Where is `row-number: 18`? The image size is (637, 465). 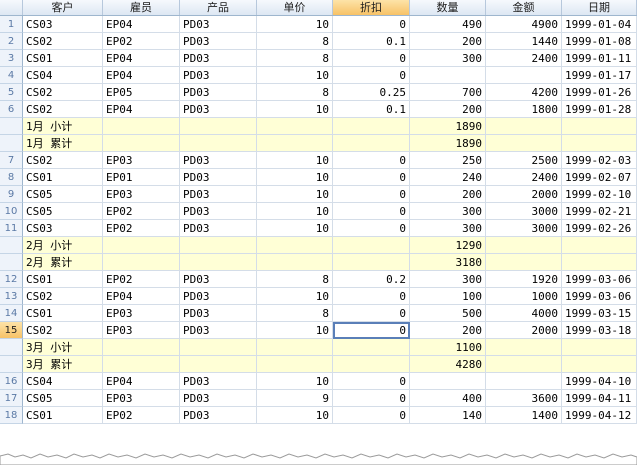 row-number: 18 is located at coordinates (11, 415).